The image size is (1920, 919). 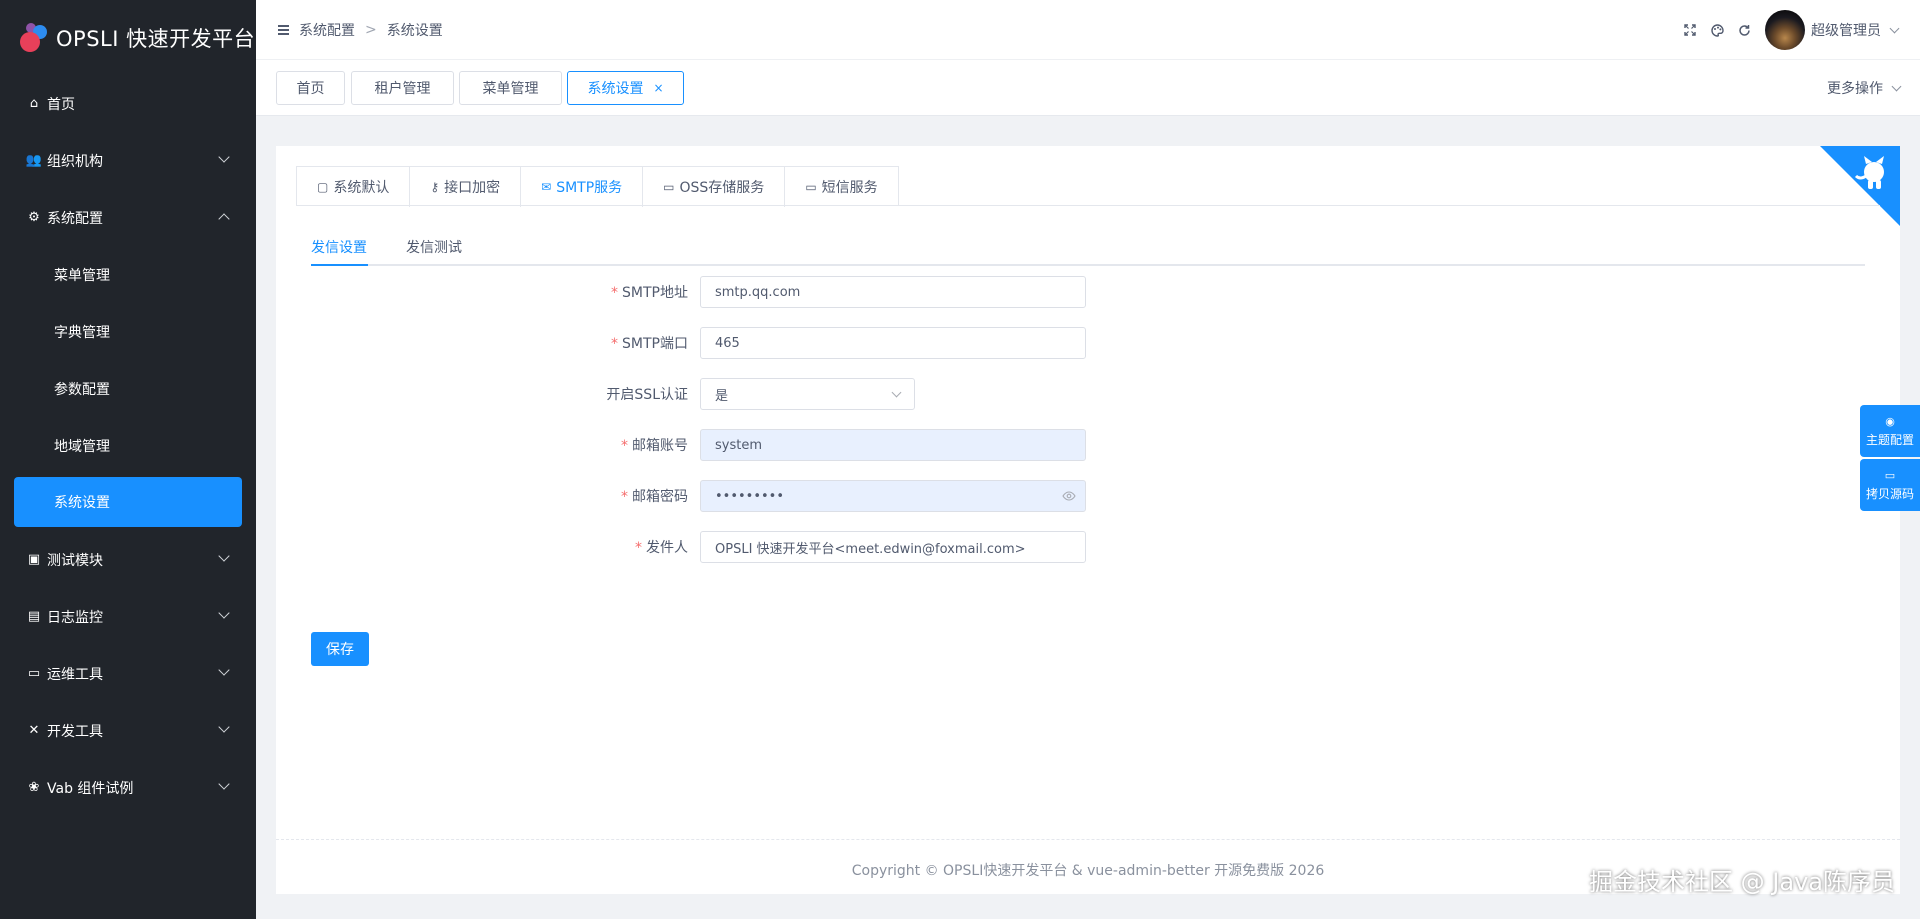 What do you see at coordinates (61, 104) in the screenshot?
I see `sidebar-item-label: 首页` at bounding box center [61, 104].